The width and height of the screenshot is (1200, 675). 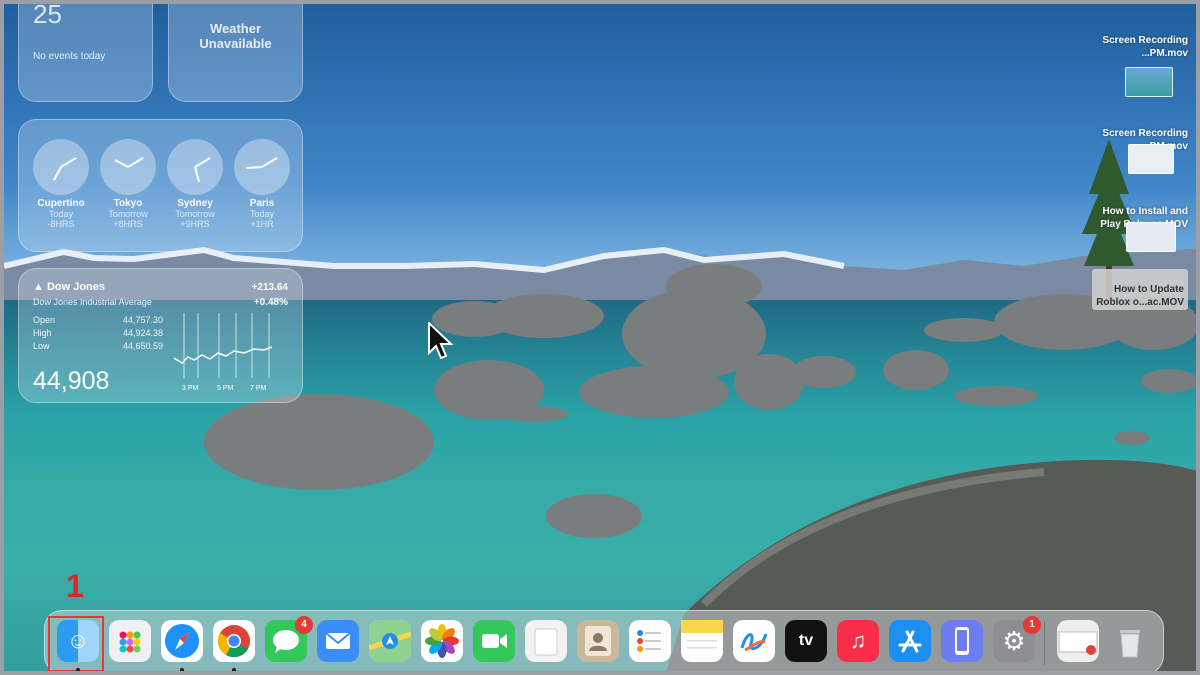 I want to click on facetime-icon, so click(x=494, y=641).